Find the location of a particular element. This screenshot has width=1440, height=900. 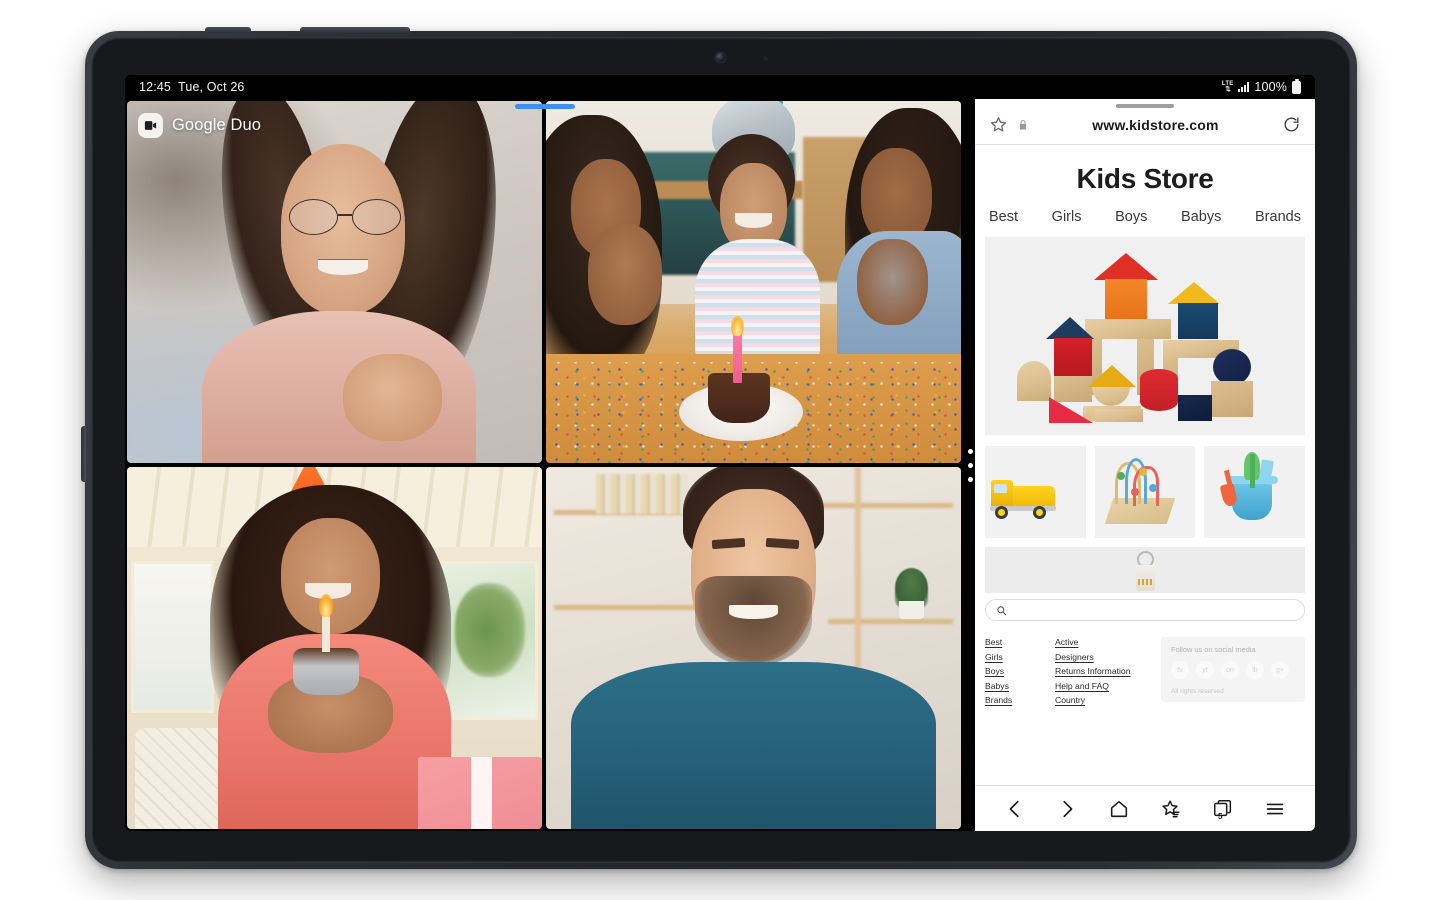

footer-link-designers: Designers is located at coordinates (1101, 657).